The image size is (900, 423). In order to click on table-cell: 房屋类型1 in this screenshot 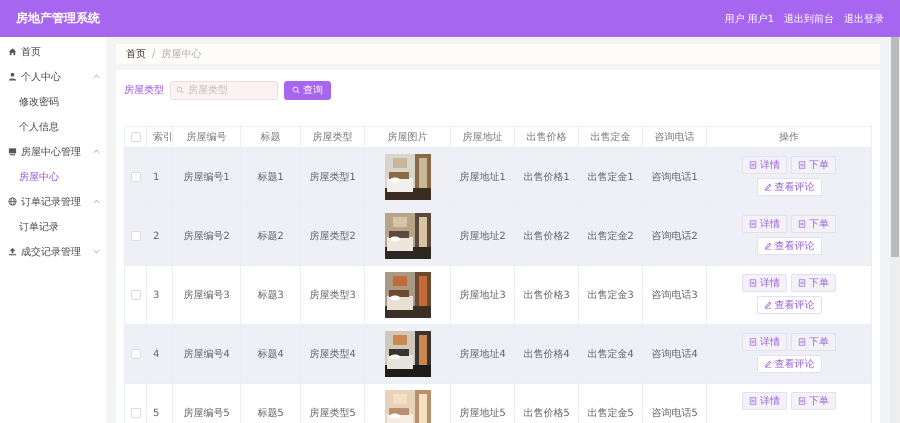, I will do `click(332, 177)`.